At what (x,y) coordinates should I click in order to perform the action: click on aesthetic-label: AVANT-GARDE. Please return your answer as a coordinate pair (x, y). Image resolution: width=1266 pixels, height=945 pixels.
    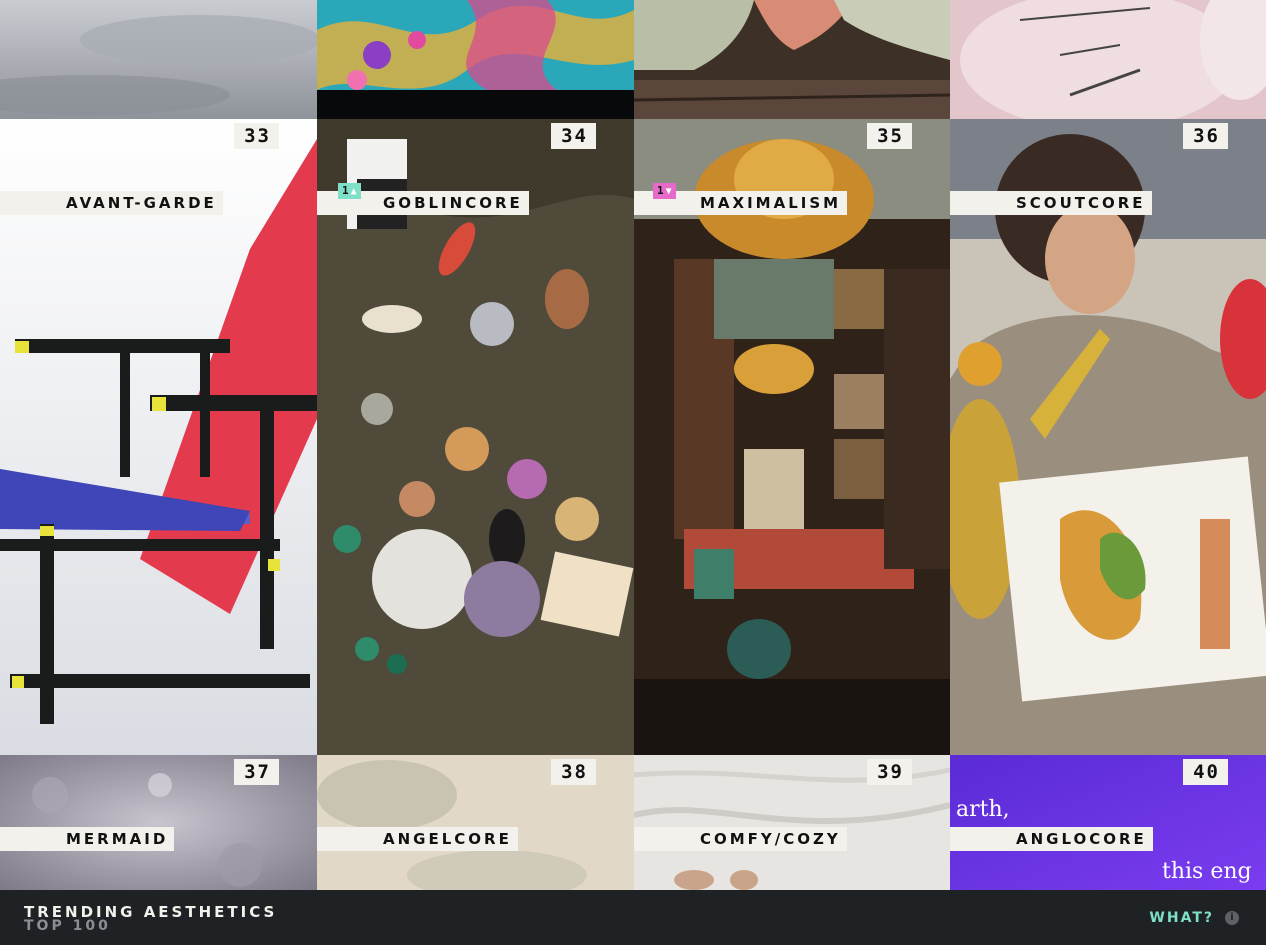
    Looking at the image, I should click on (111, 203).